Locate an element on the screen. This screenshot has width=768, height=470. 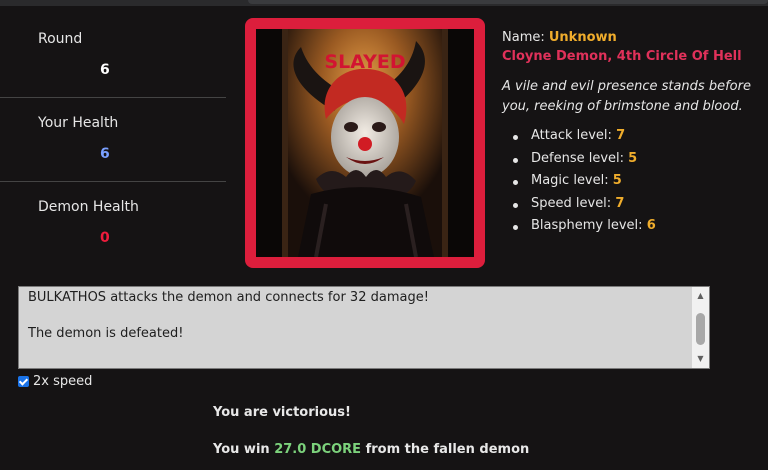
scroll-up-arrow-icon: ▲ is located at coordinates (700, 296).